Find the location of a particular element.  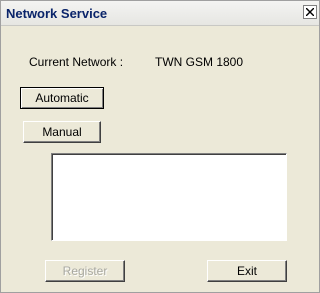

window-title: Network Service is located at coordinates (57, 13).